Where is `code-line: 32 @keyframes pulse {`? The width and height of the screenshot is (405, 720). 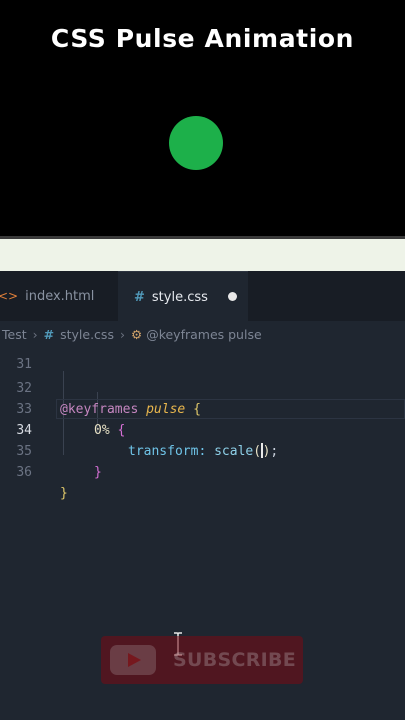 code-line: 32 @keyframes pulse { is located at coordinates (202, 387).